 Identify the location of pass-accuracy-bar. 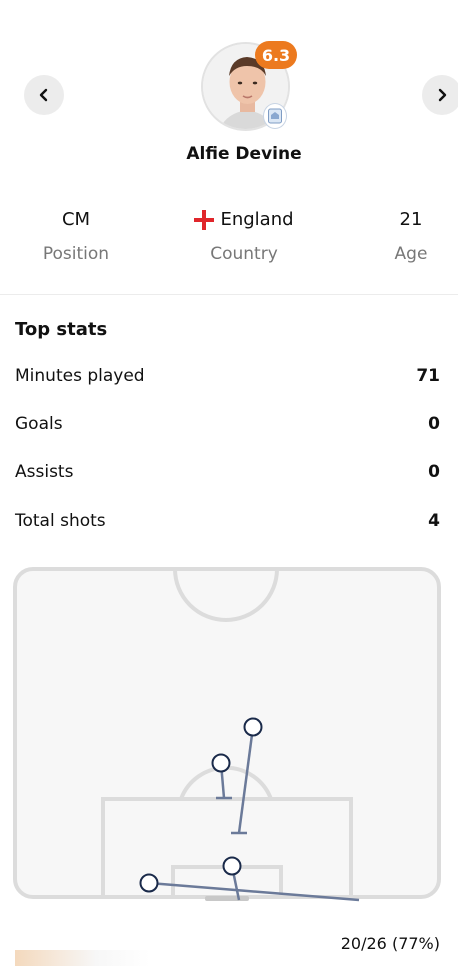
(82, 958).